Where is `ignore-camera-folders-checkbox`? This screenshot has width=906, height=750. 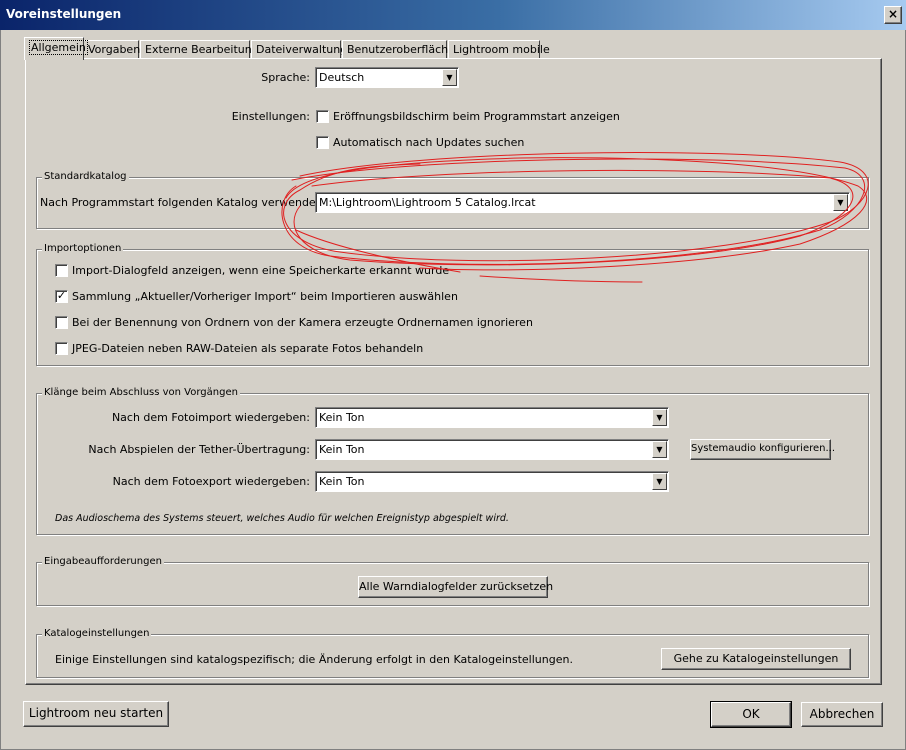
ignore-camera-folders-checkbox is located at coordinates (61, 322).